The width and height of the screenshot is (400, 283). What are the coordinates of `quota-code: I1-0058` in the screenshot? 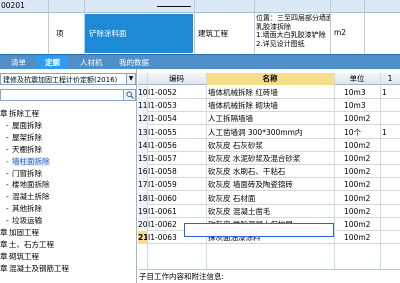 It's located at (177, 171).